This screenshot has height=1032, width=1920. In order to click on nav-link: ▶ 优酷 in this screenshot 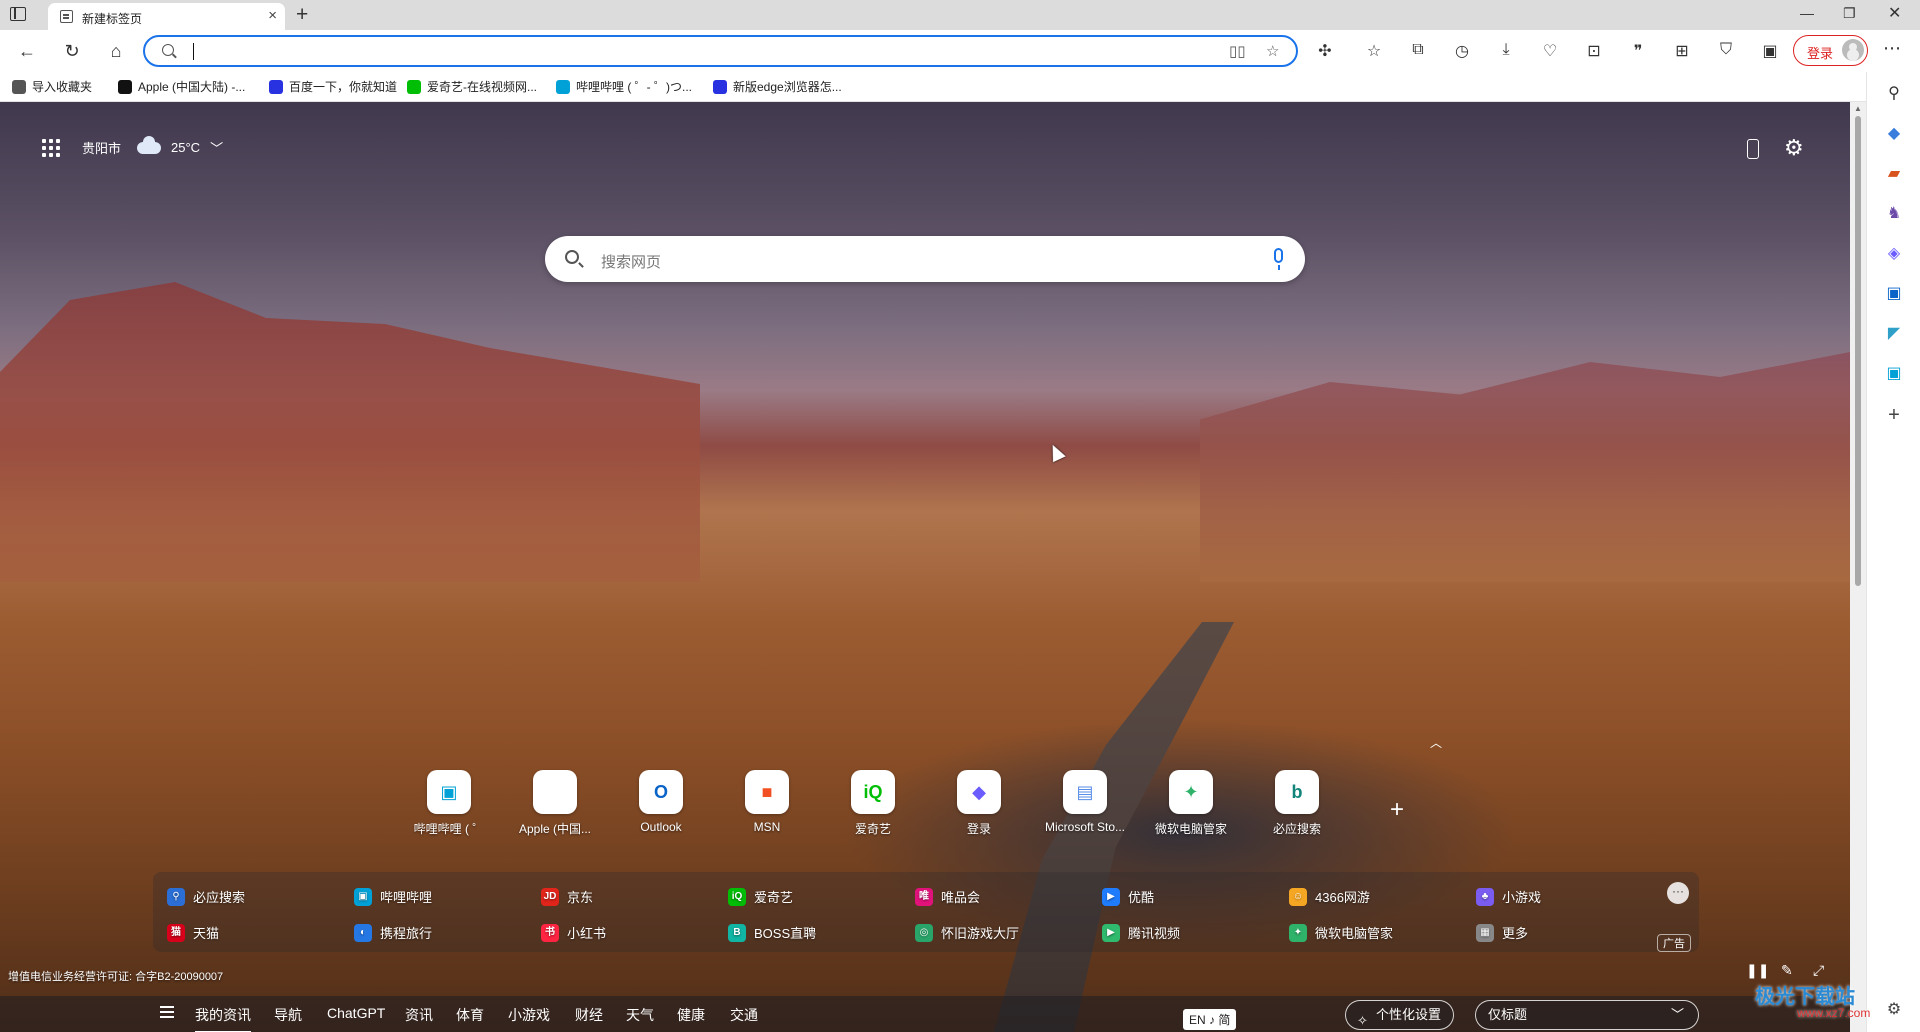, I will do `click(1128, 896)`.